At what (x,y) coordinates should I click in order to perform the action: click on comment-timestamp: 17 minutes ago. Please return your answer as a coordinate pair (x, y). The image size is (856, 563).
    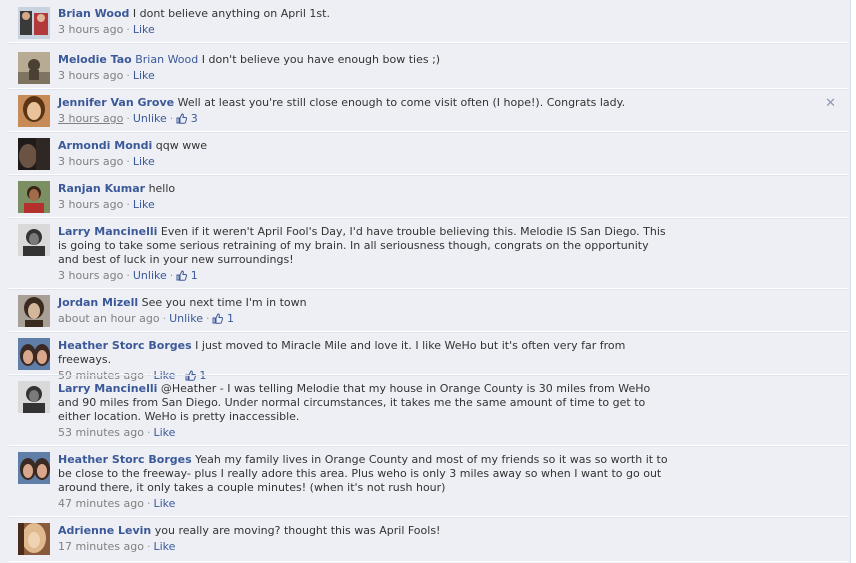
    Looking at the image, I should click on (101, 546).